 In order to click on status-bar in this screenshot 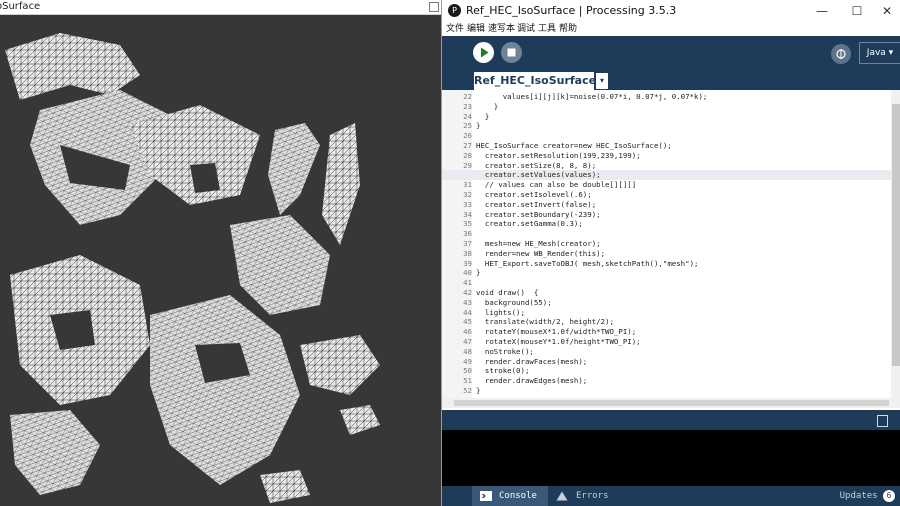, I will do `click(671, 420)`.